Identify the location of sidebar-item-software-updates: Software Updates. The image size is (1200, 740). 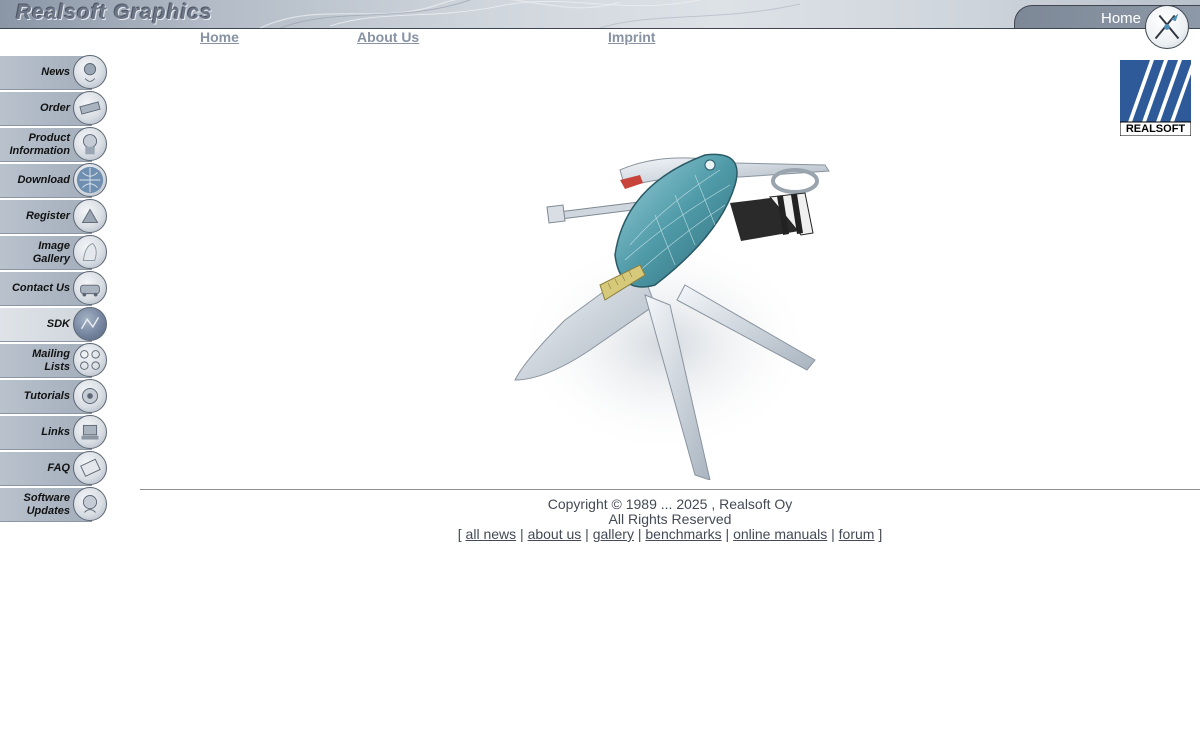
(55, 505).